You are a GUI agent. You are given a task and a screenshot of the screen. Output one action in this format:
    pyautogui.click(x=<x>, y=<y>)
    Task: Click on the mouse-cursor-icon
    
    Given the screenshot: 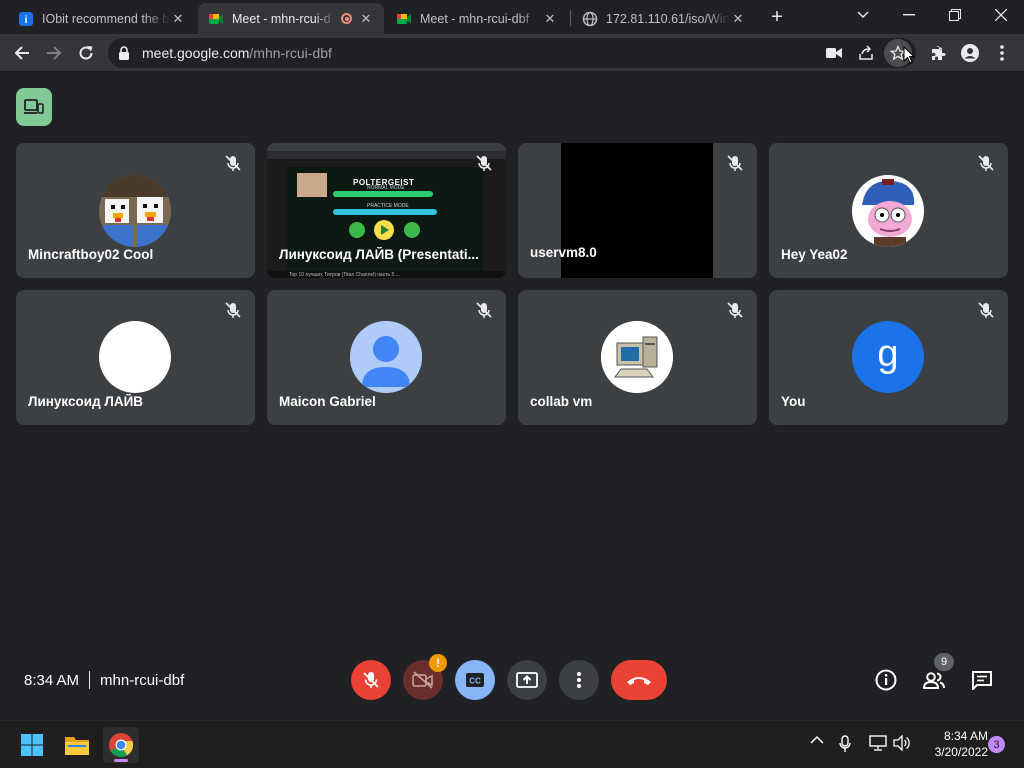 What is the action you would take?
    pyautogui.click(x=909, y=57)
    